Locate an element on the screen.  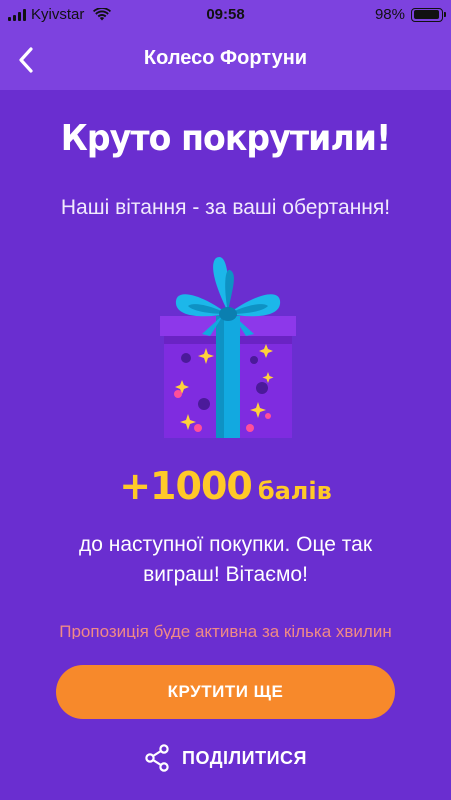
result-subtitle: Наші вітання - за ваші обертання! is located at coordinates (225, 207).